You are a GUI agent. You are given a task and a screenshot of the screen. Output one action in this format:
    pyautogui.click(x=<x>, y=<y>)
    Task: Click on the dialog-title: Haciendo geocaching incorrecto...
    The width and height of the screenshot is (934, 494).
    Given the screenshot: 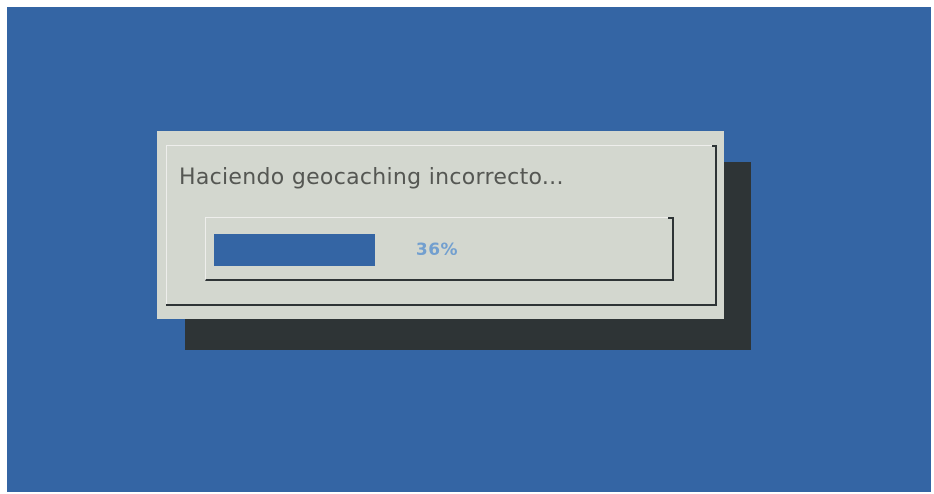 What is the action you would take?
    pyautogui.click(x=371, y=177)
    